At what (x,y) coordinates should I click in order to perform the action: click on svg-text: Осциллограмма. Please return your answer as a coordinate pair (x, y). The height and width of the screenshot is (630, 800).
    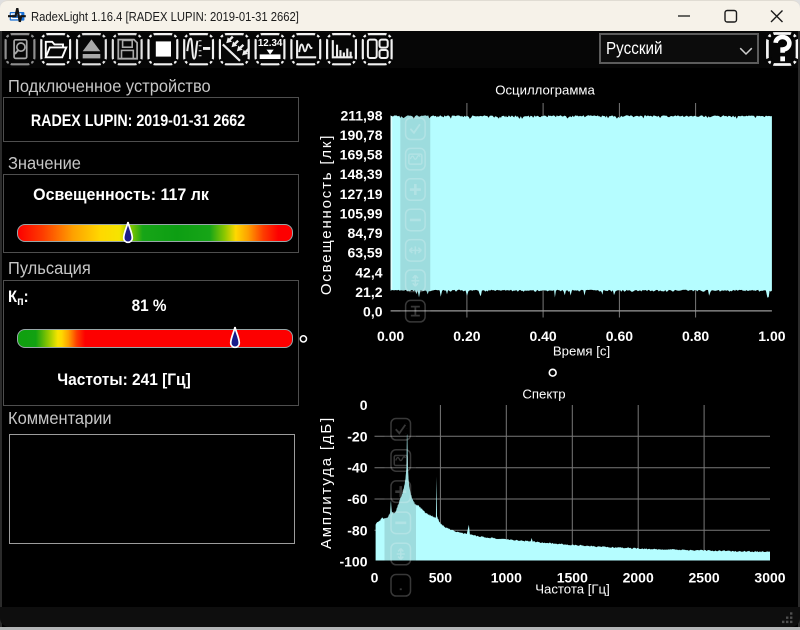
    Looking at the image, I should click on (545, 90).